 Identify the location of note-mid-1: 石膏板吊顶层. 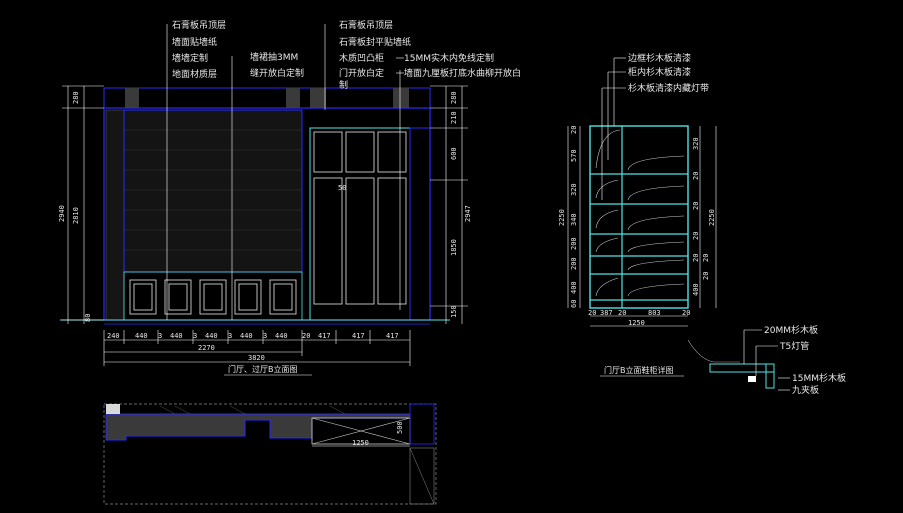
(366, 25).